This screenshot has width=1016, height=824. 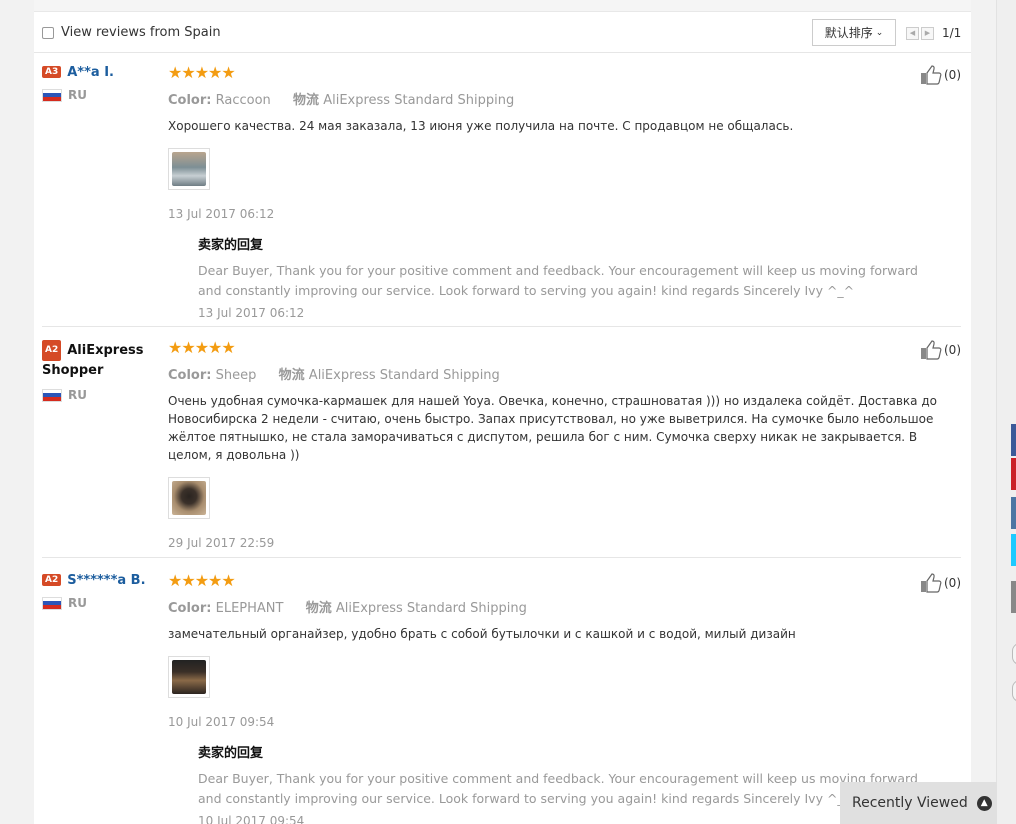 What do you see at coordinates (912, 33) in the screenshot?
I see `pager-prev-button: ◀` at bounding box center [912, 33].